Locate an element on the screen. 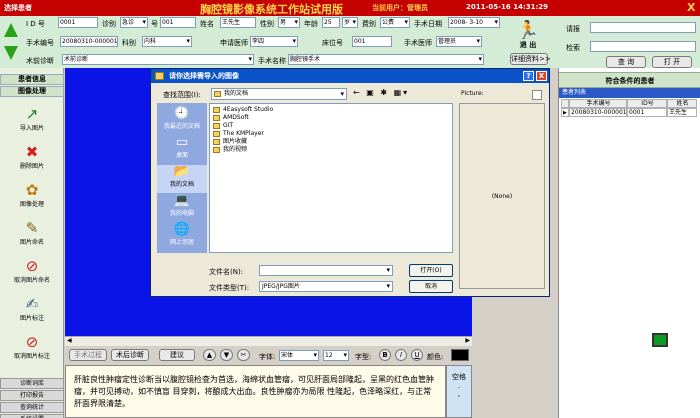 This screenshot has width=700, height=418. tool-button: ✿ 图像处理 is located at coordinates (32, 195).